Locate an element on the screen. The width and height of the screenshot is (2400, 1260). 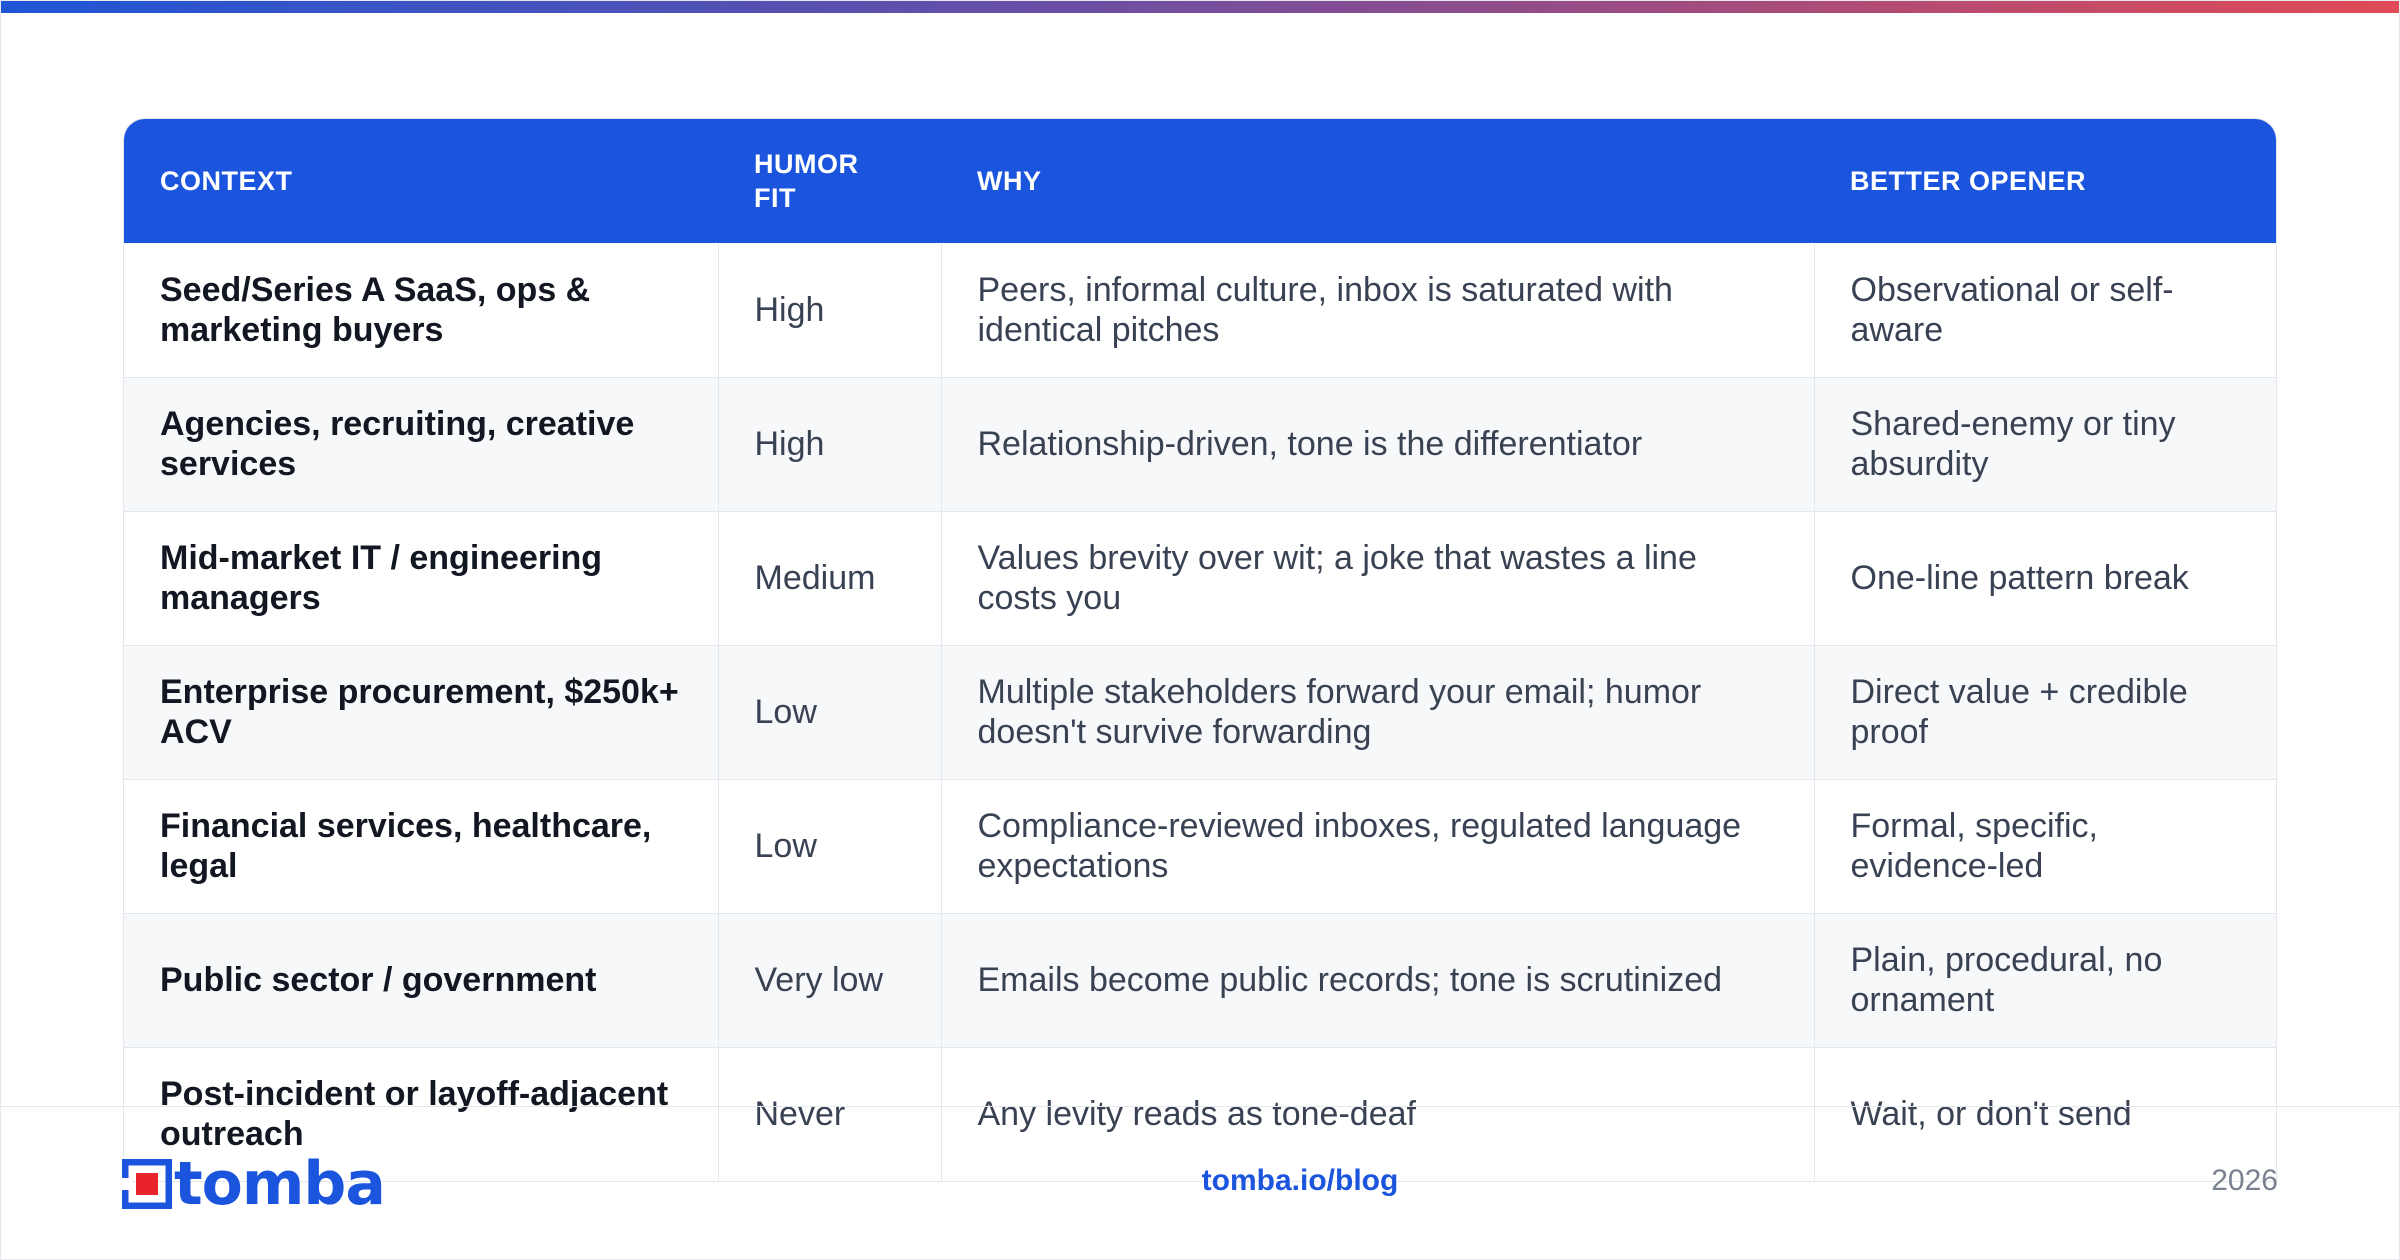
blog-link: tomba.io/blog is located at coordinates (1300, 1181).